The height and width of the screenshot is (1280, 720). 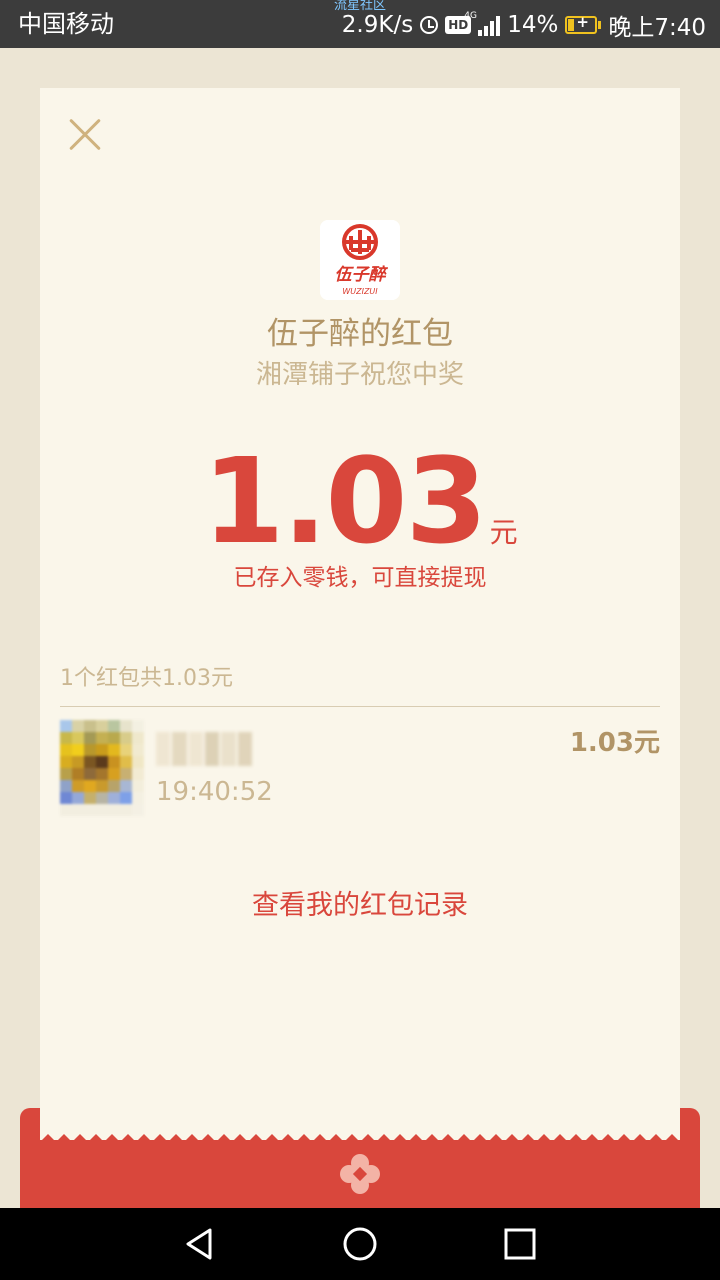 I want to click on close-icon, so click(x=85, y=135).